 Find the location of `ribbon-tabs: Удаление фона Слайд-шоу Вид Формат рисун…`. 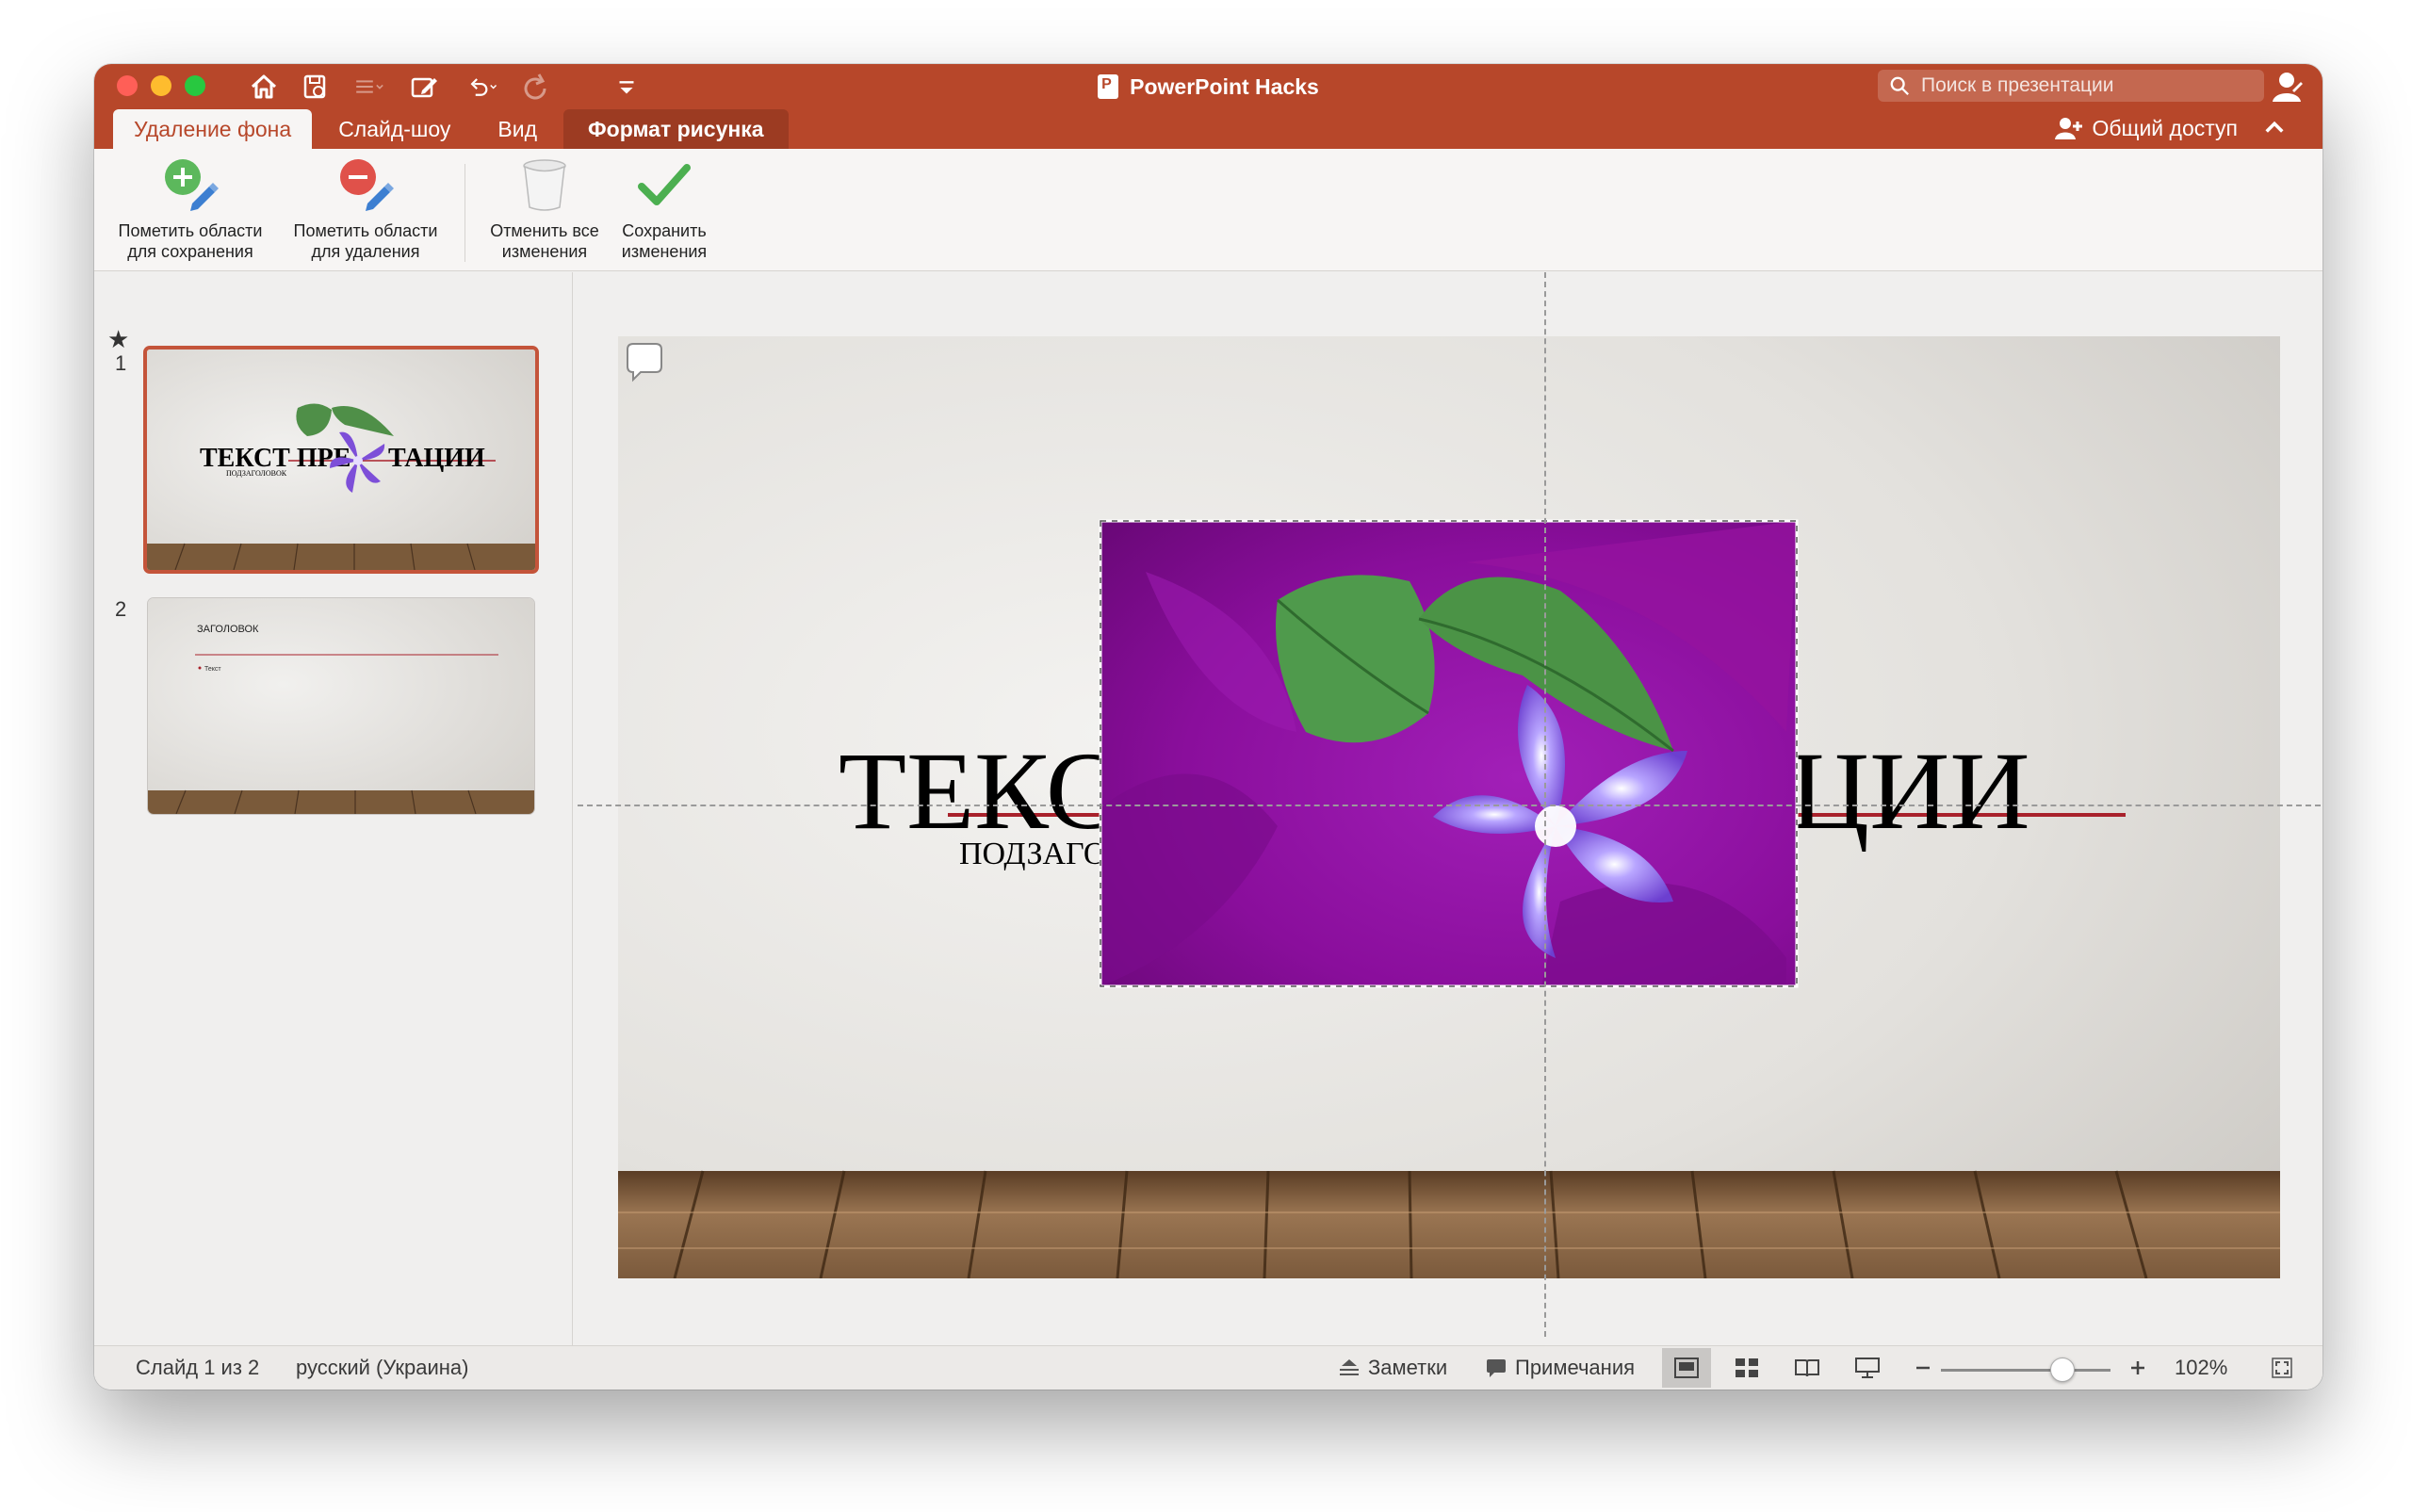

ribbon-tabs: Удаление фона Слайд-шоу Вид Формат рисун… is located at coordinates (453, 129).